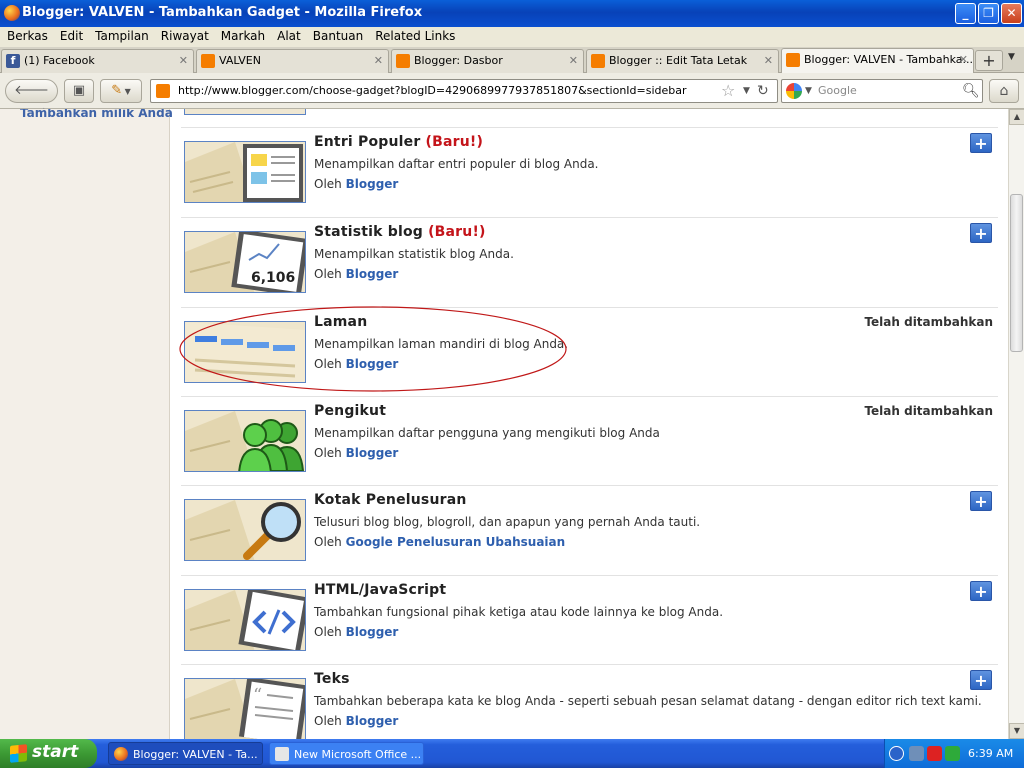 Image resolution: width=1024 pixels, height=768 pixels. I want to click on taskbar-clock: 6:39 AM, so click(990, 753).